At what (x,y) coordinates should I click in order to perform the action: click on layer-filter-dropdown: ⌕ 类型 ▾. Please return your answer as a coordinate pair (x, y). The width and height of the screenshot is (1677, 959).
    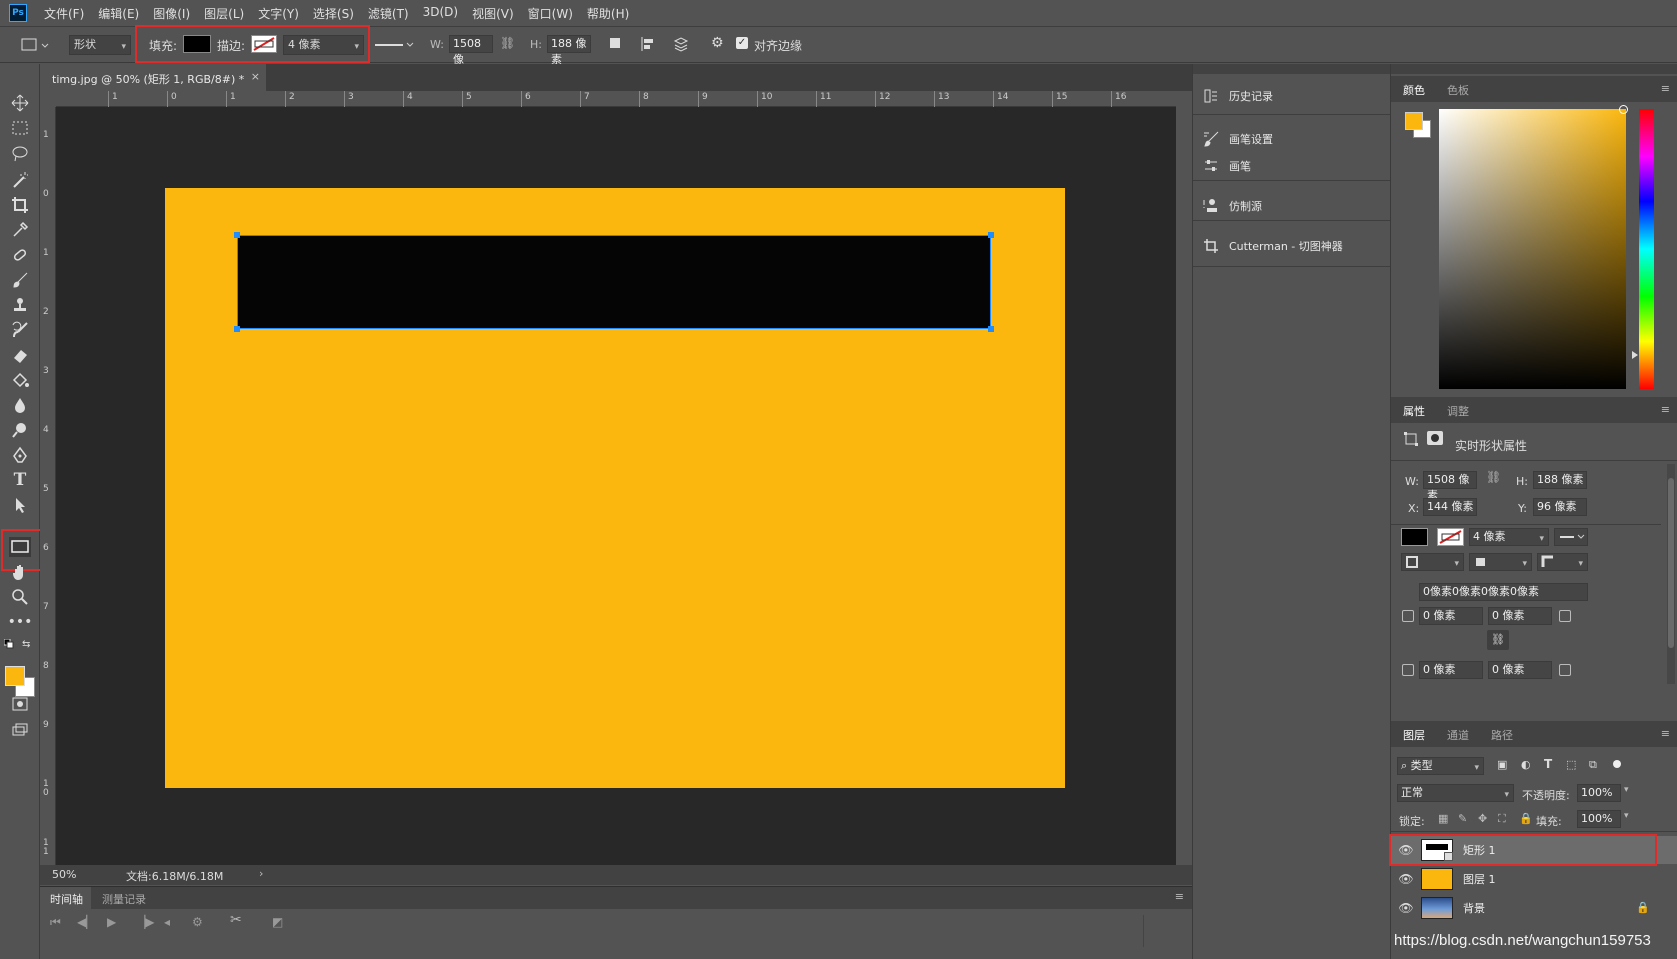
    Looking at the image, I should click on (1440, 766).